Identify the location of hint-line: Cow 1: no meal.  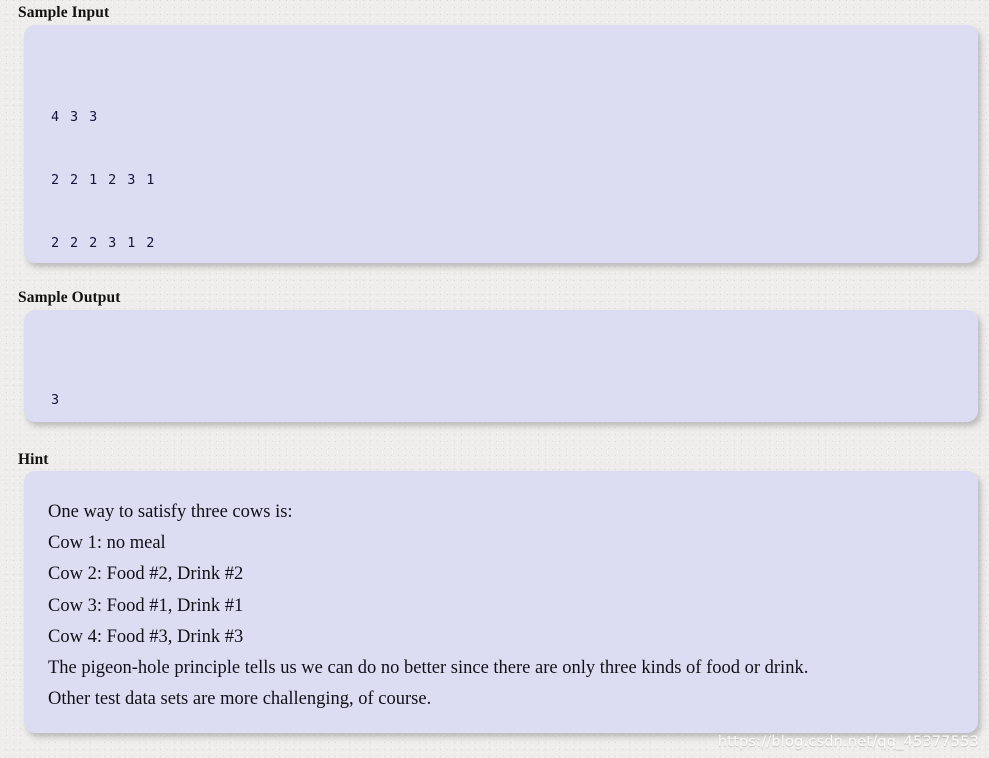
(107, 543).